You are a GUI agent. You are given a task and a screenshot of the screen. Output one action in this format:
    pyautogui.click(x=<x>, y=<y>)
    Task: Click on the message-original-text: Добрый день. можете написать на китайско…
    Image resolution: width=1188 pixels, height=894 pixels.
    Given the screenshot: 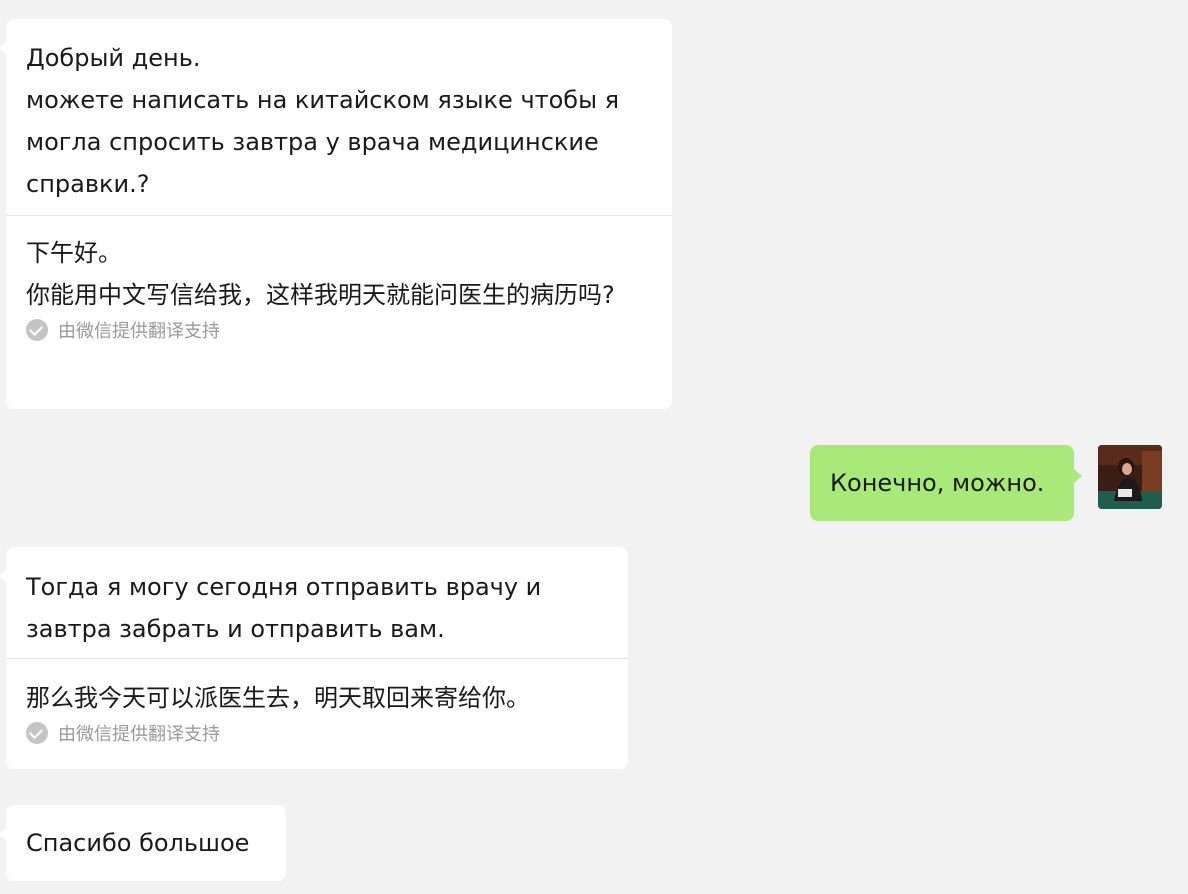 What is the action you would take?
    pyautogui.click(x=323, y=121)
    